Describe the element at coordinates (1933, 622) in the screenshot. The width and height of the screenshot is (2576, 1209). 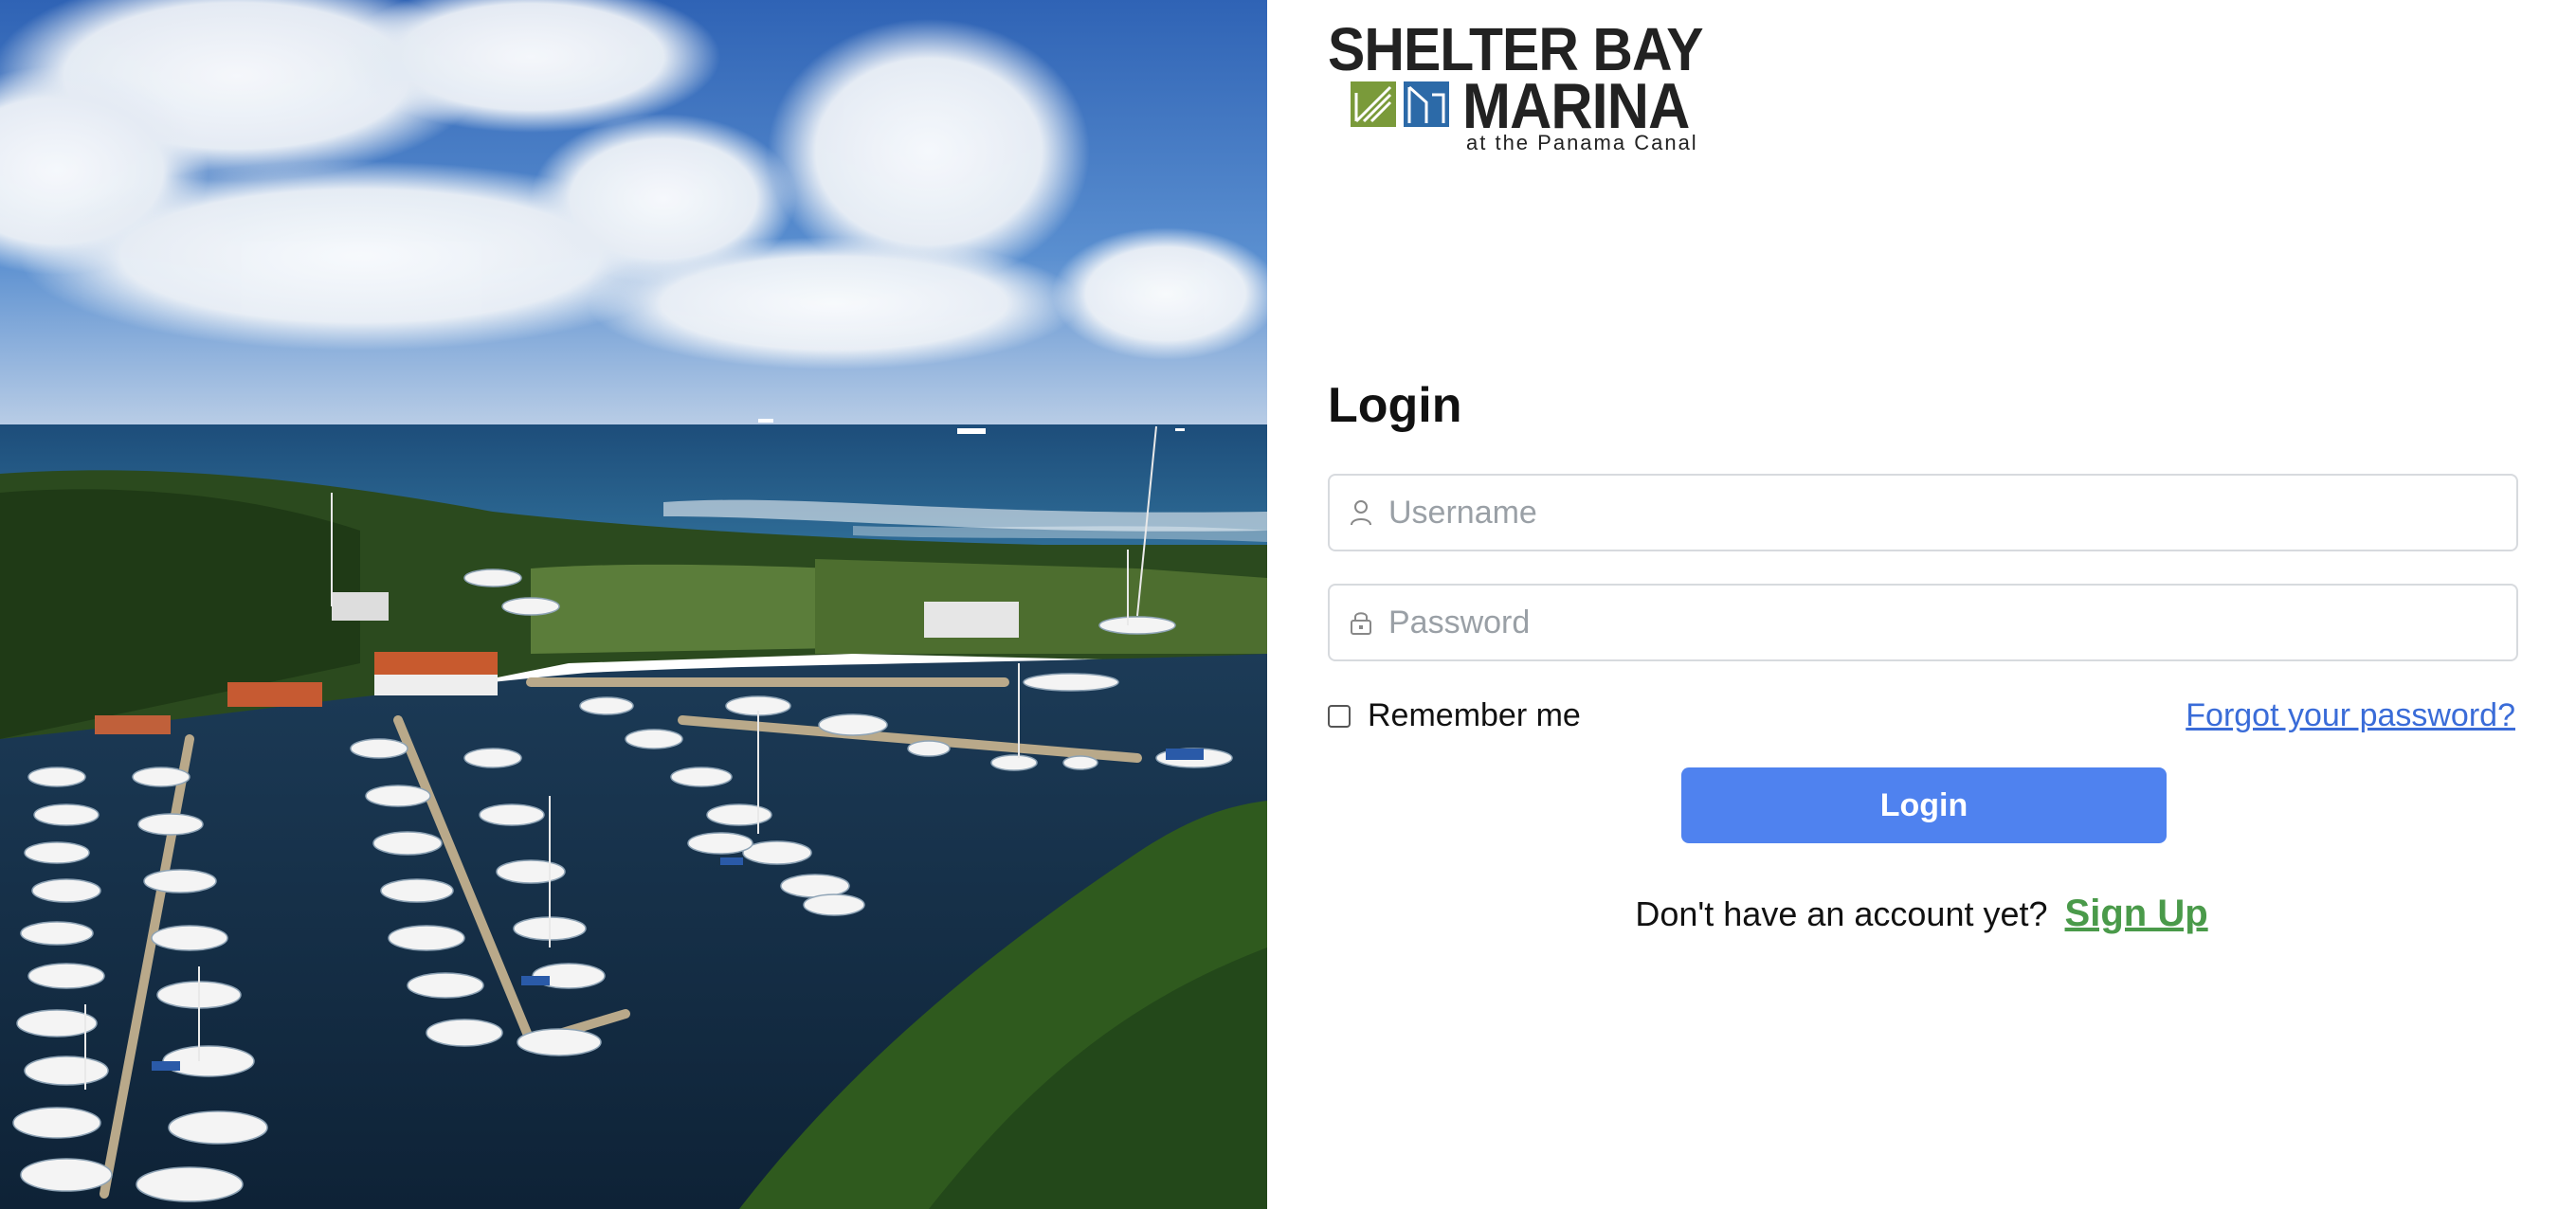
I see `password-input` at that location.